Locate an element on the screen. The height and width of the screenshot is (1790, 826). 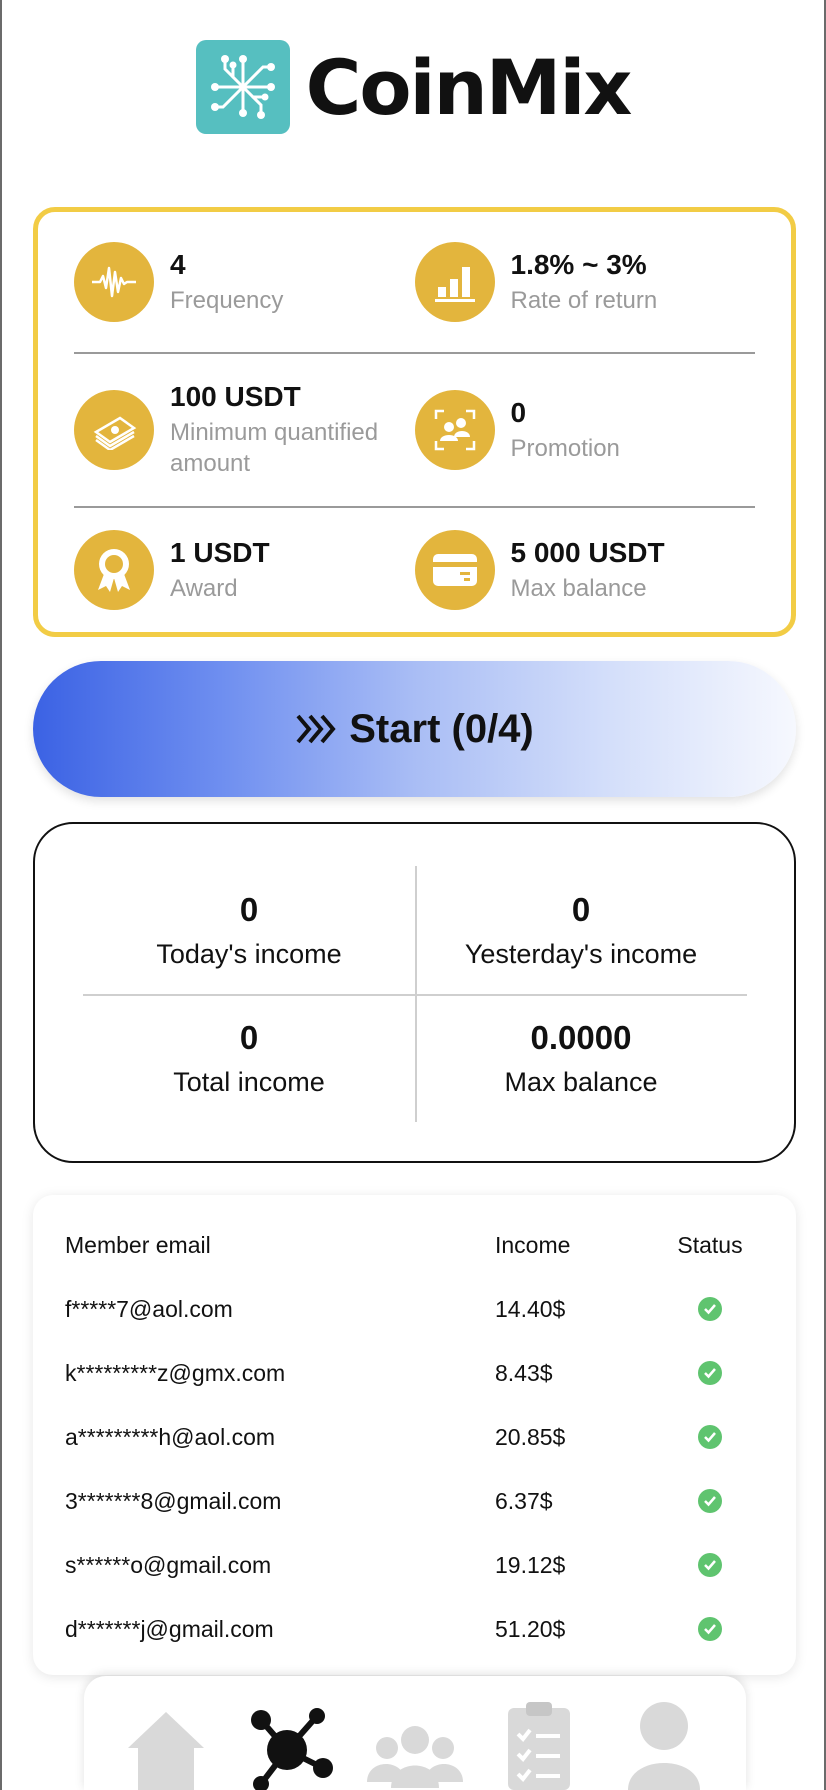
rate-label: Rate of return is located at coordinates (584, 300).